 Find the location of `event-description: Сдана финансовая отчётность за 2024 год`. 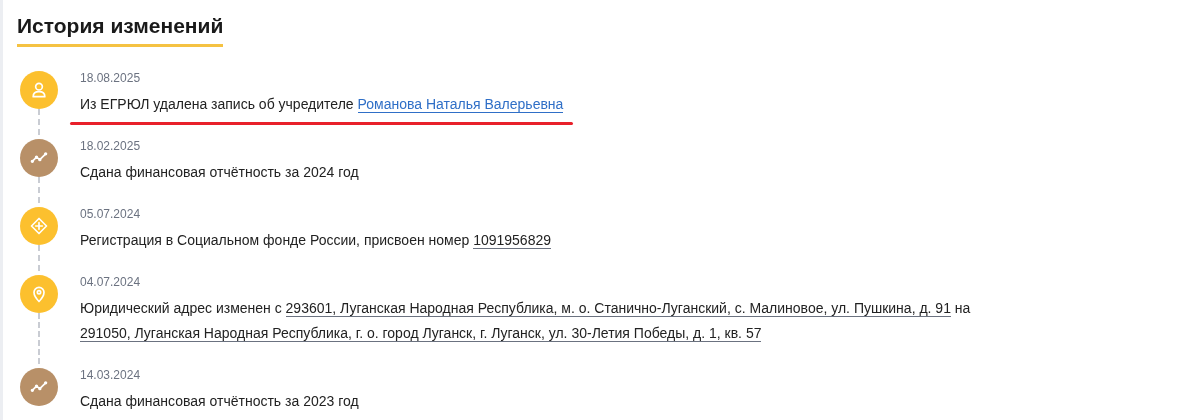

event-description: Сдана финансовая отчётность за 2024 год is located at coordinates (220, 172).